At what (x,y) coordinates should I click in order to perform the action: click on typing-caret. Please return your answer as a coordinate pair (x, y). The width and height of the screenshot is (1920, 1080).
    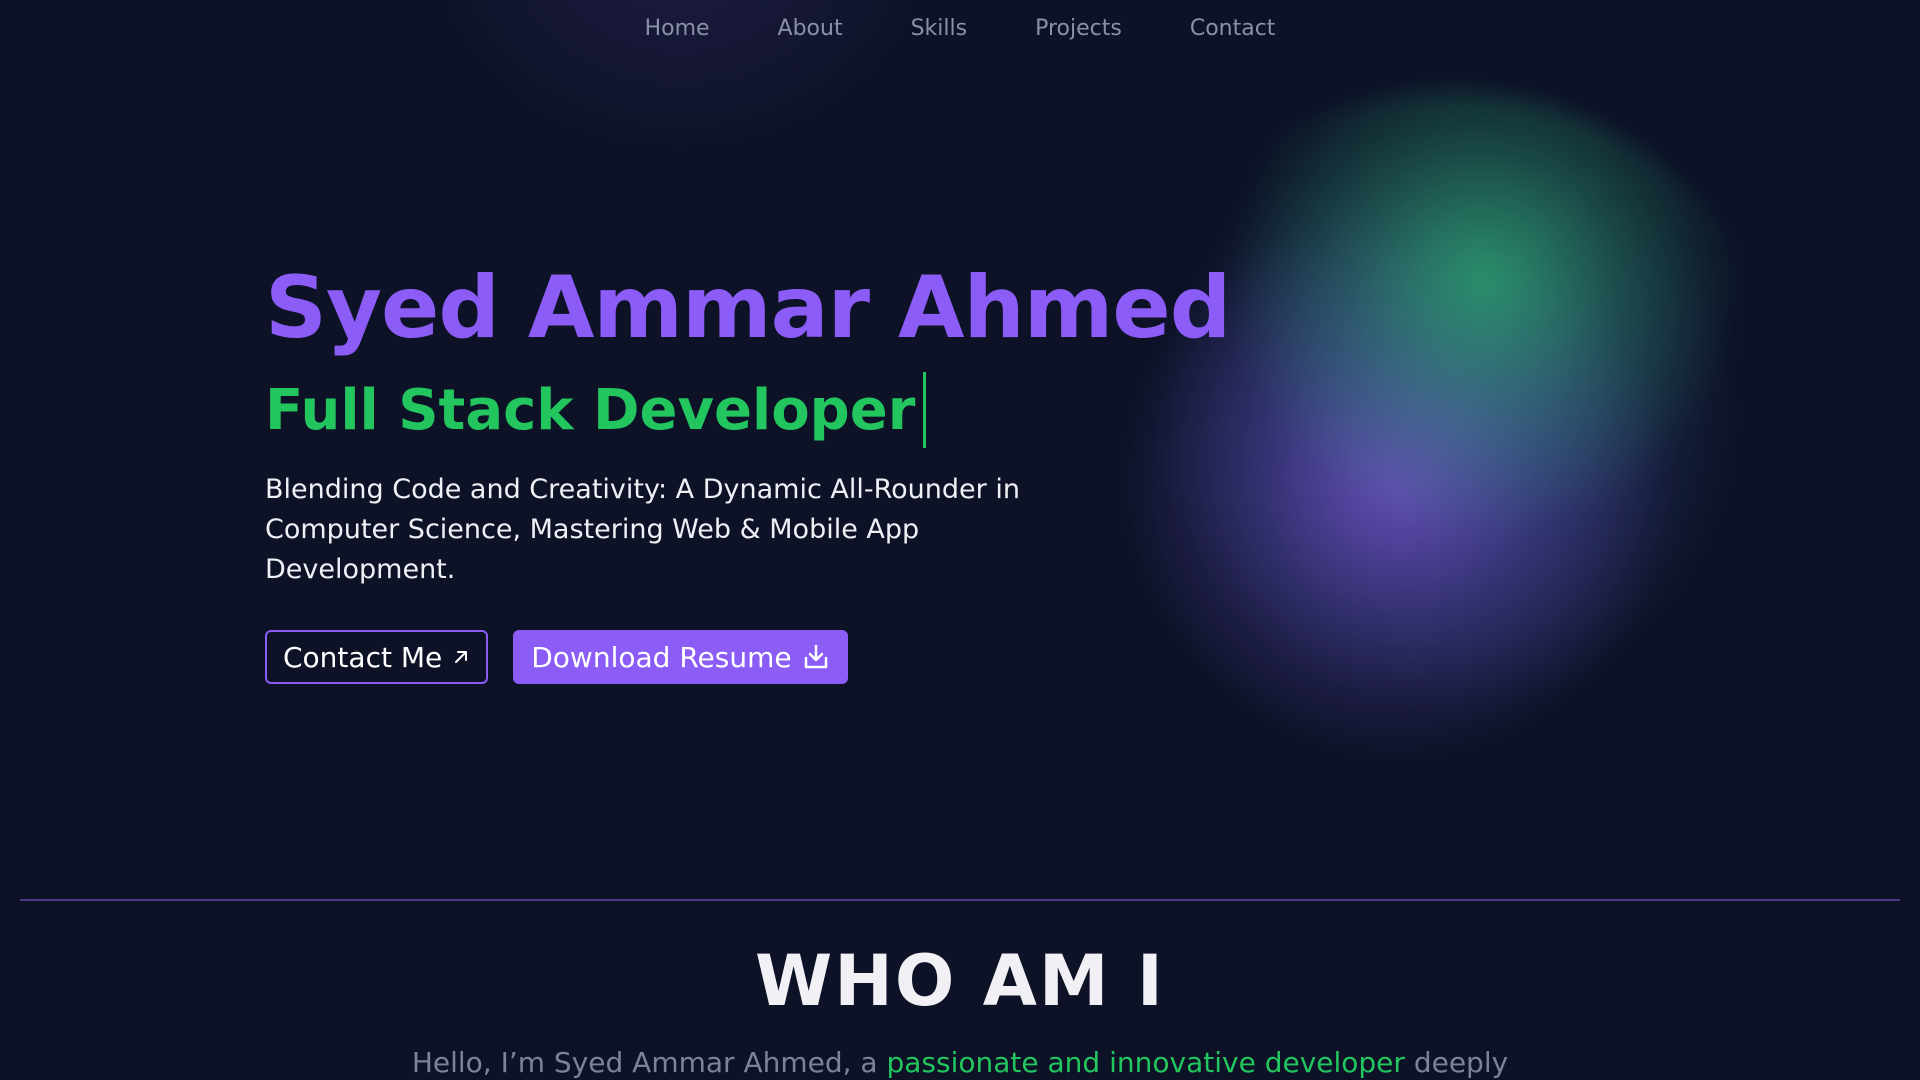
    Looking at the image, I should click on (925, 410).